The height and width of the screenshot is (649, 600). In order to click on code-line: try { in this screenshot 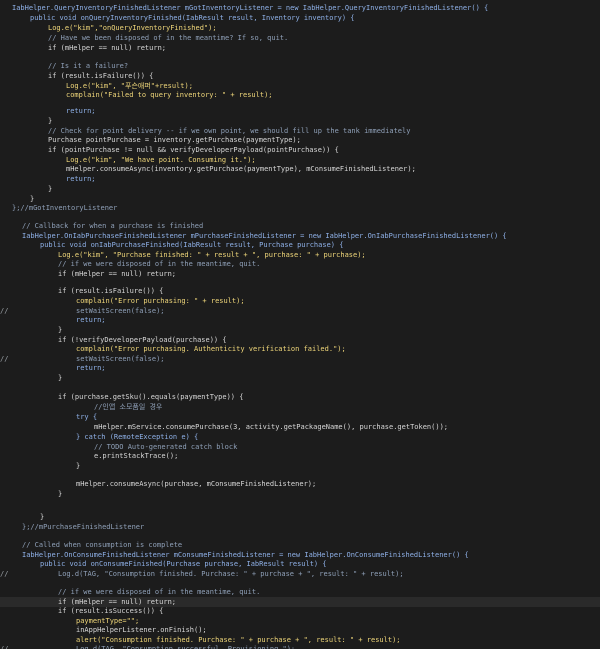, I will do `click(300, 417)`.